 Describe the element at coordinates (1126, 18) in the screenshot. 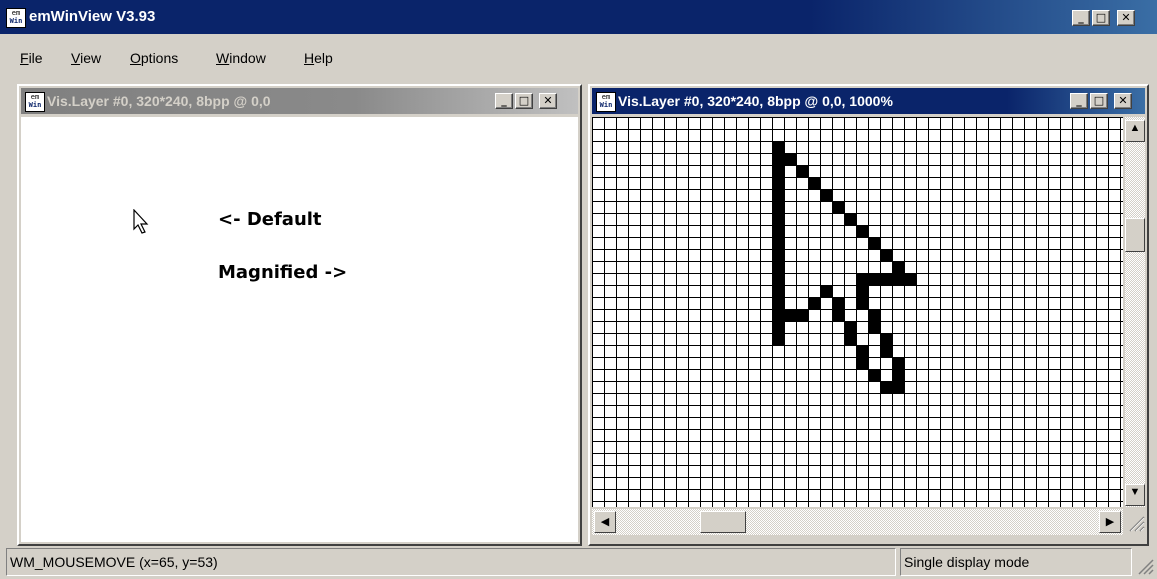

I see `close-button: ✕` at that location.